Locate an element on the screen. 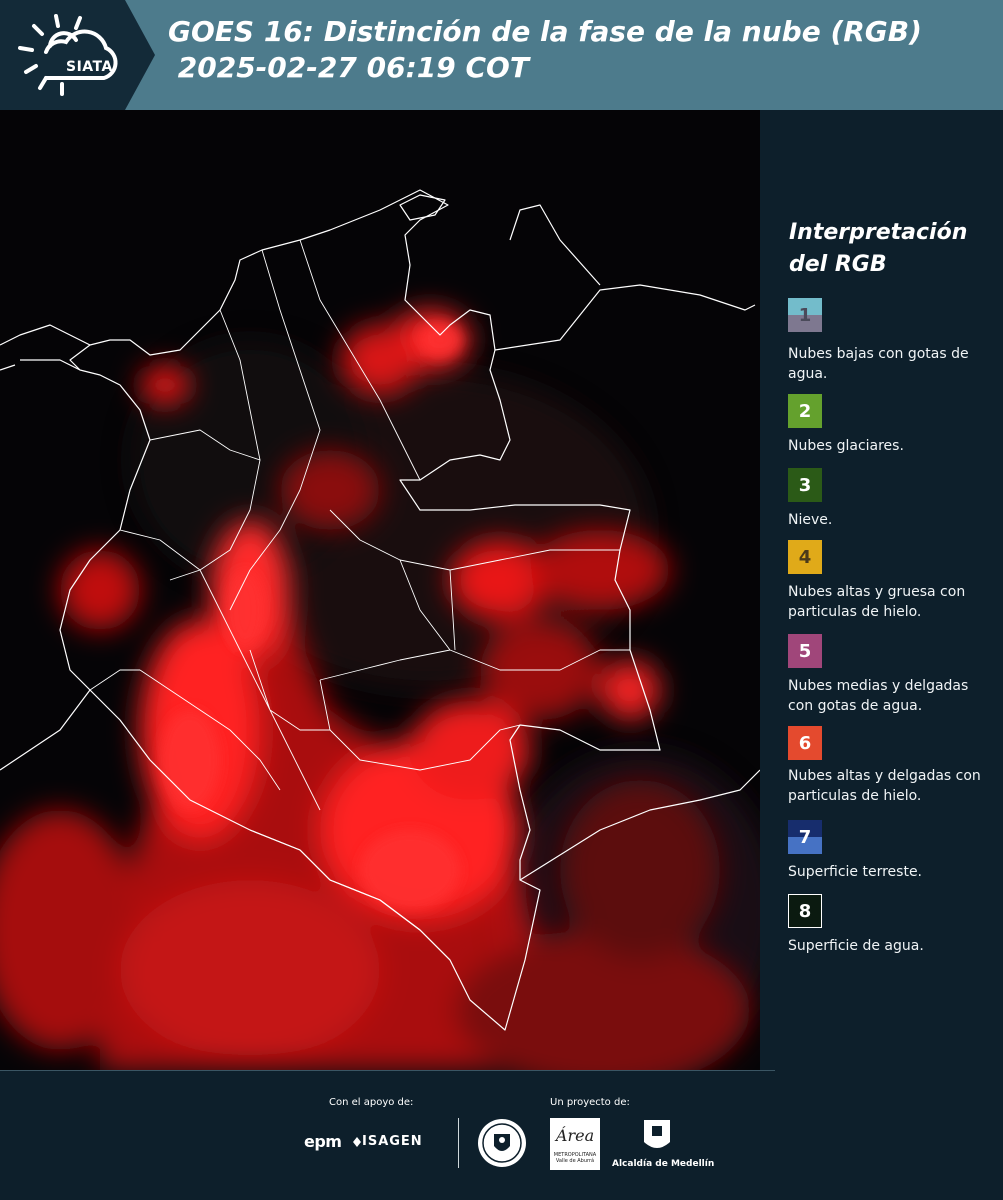 This screenshot has height=1200, width=1003. alcaldia-label: Alcaldía de Medellín is located at coordinates (663, 1164).